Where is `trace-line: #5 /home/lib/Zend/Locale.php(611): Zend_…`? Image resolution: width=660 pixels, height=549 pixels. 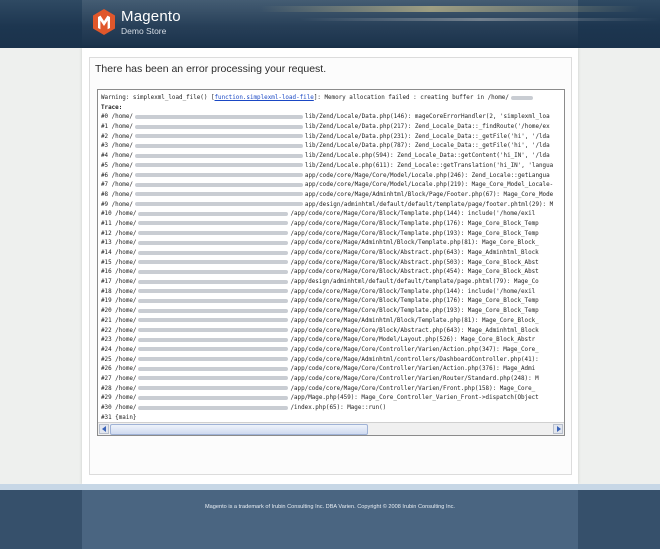
trace-line: #5 /home/lib/Zend/Locale.php(611): Zend_… is located at coordinates (331, 167).